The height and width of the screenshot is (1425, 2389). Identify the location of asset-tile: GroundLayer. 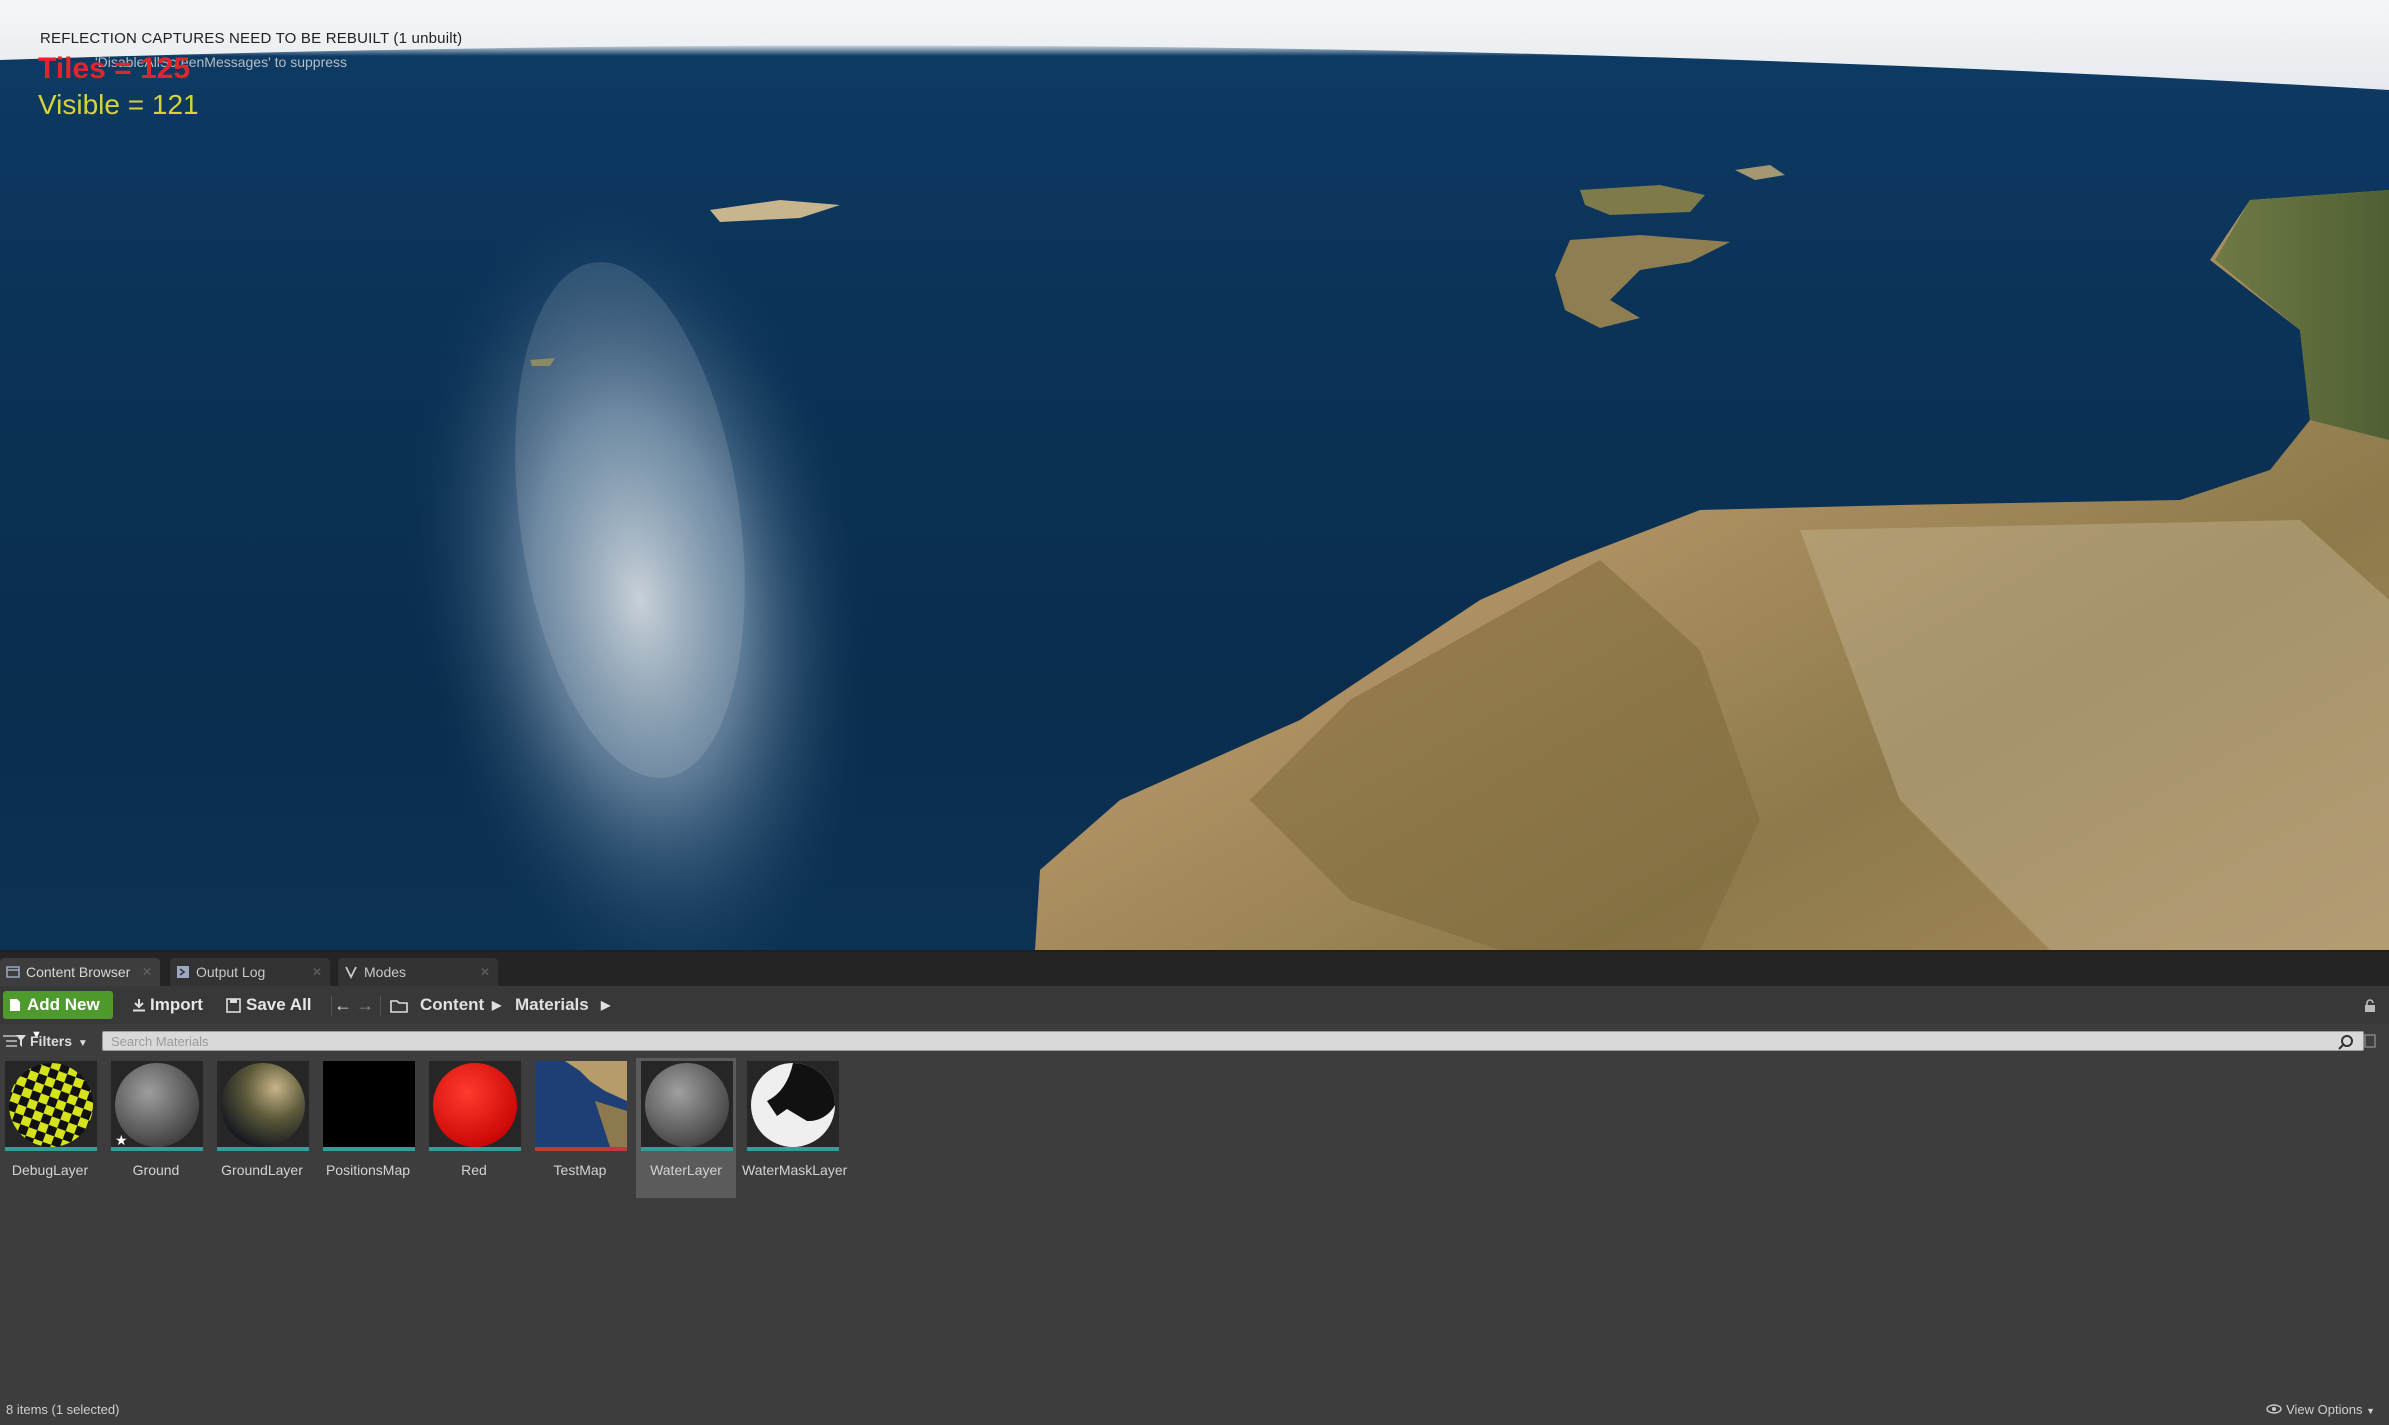
(262, 1128).